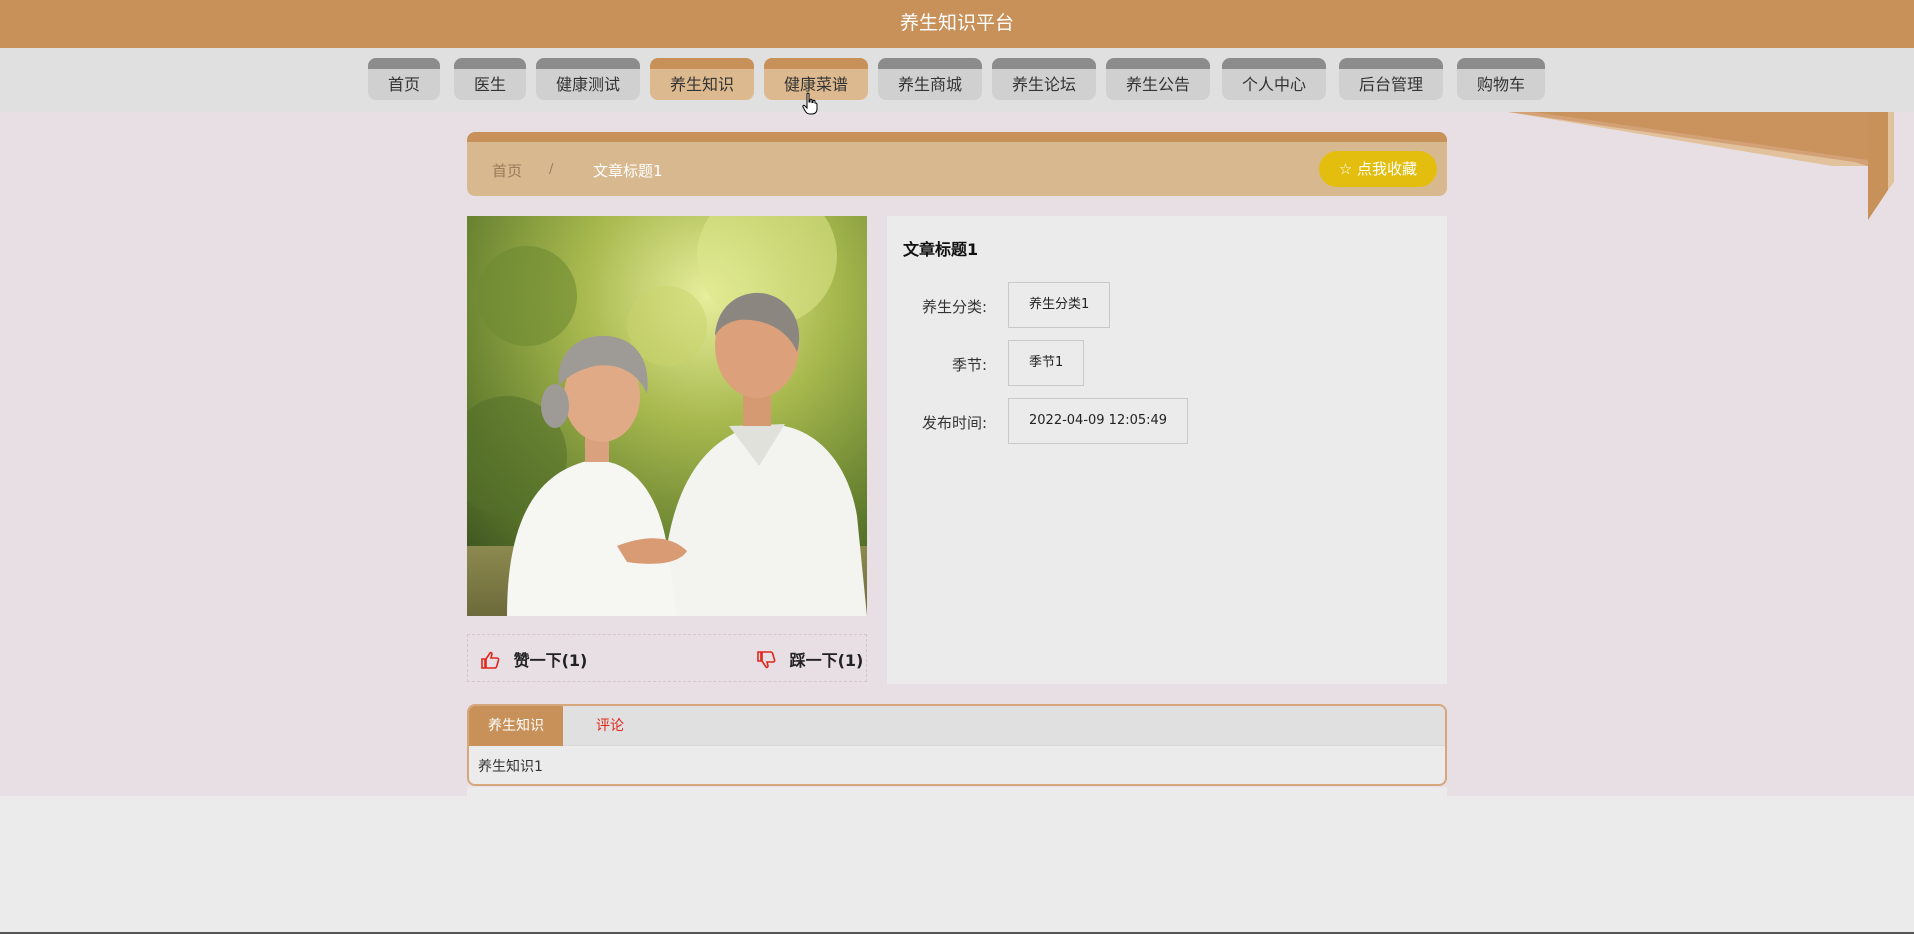 The image size is (1914, 934). I want to click on breadcrumb-home-link: 首页, so click(507, 170).